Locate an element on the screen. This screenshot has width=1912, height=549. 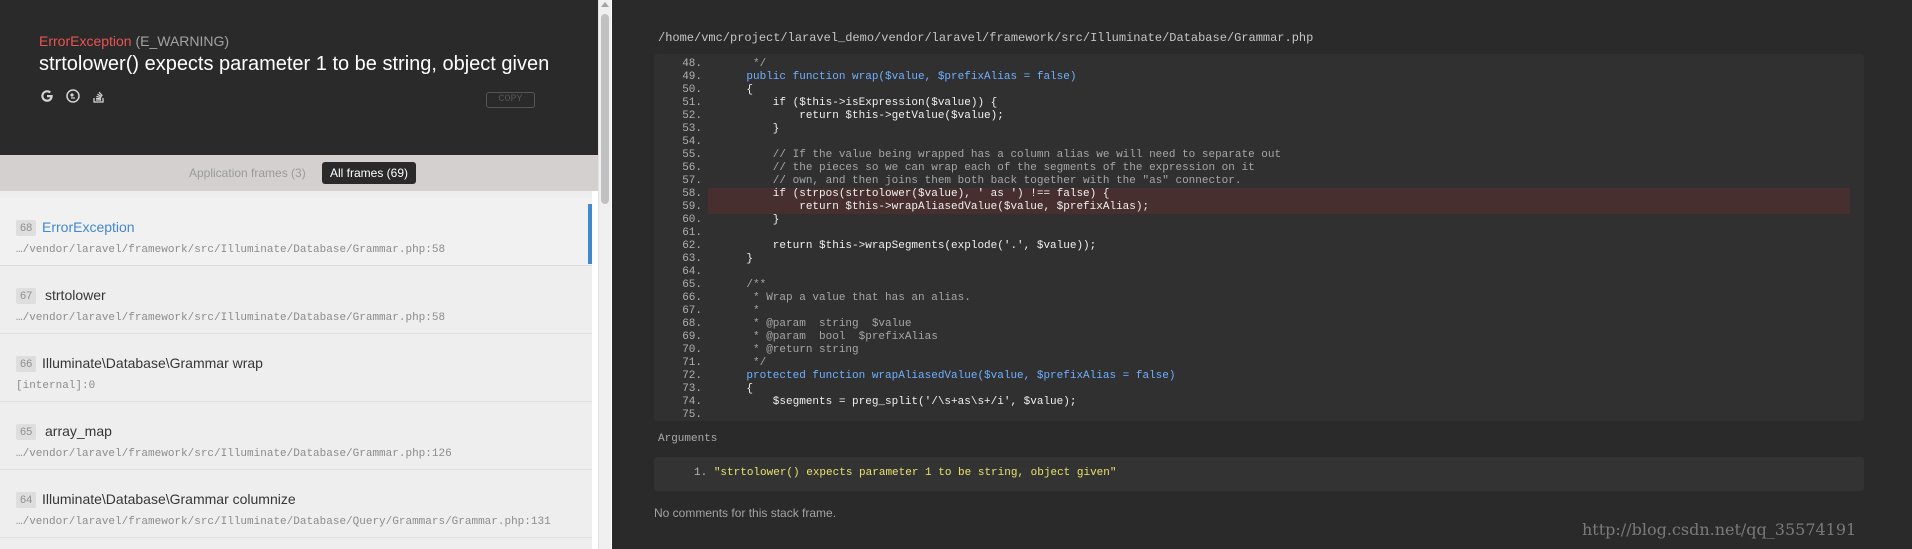
line-number: 73. is located at coordinates (692, 389).